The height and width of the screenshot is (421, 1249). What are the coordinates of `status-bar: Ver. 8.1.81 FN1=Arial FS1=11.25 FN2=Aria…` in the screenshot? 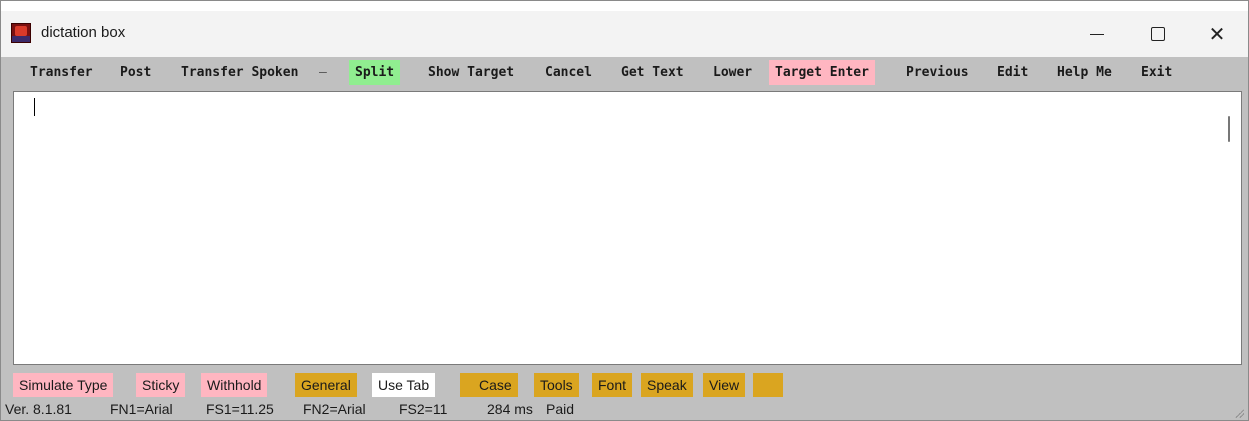 It's located at (624, 409).